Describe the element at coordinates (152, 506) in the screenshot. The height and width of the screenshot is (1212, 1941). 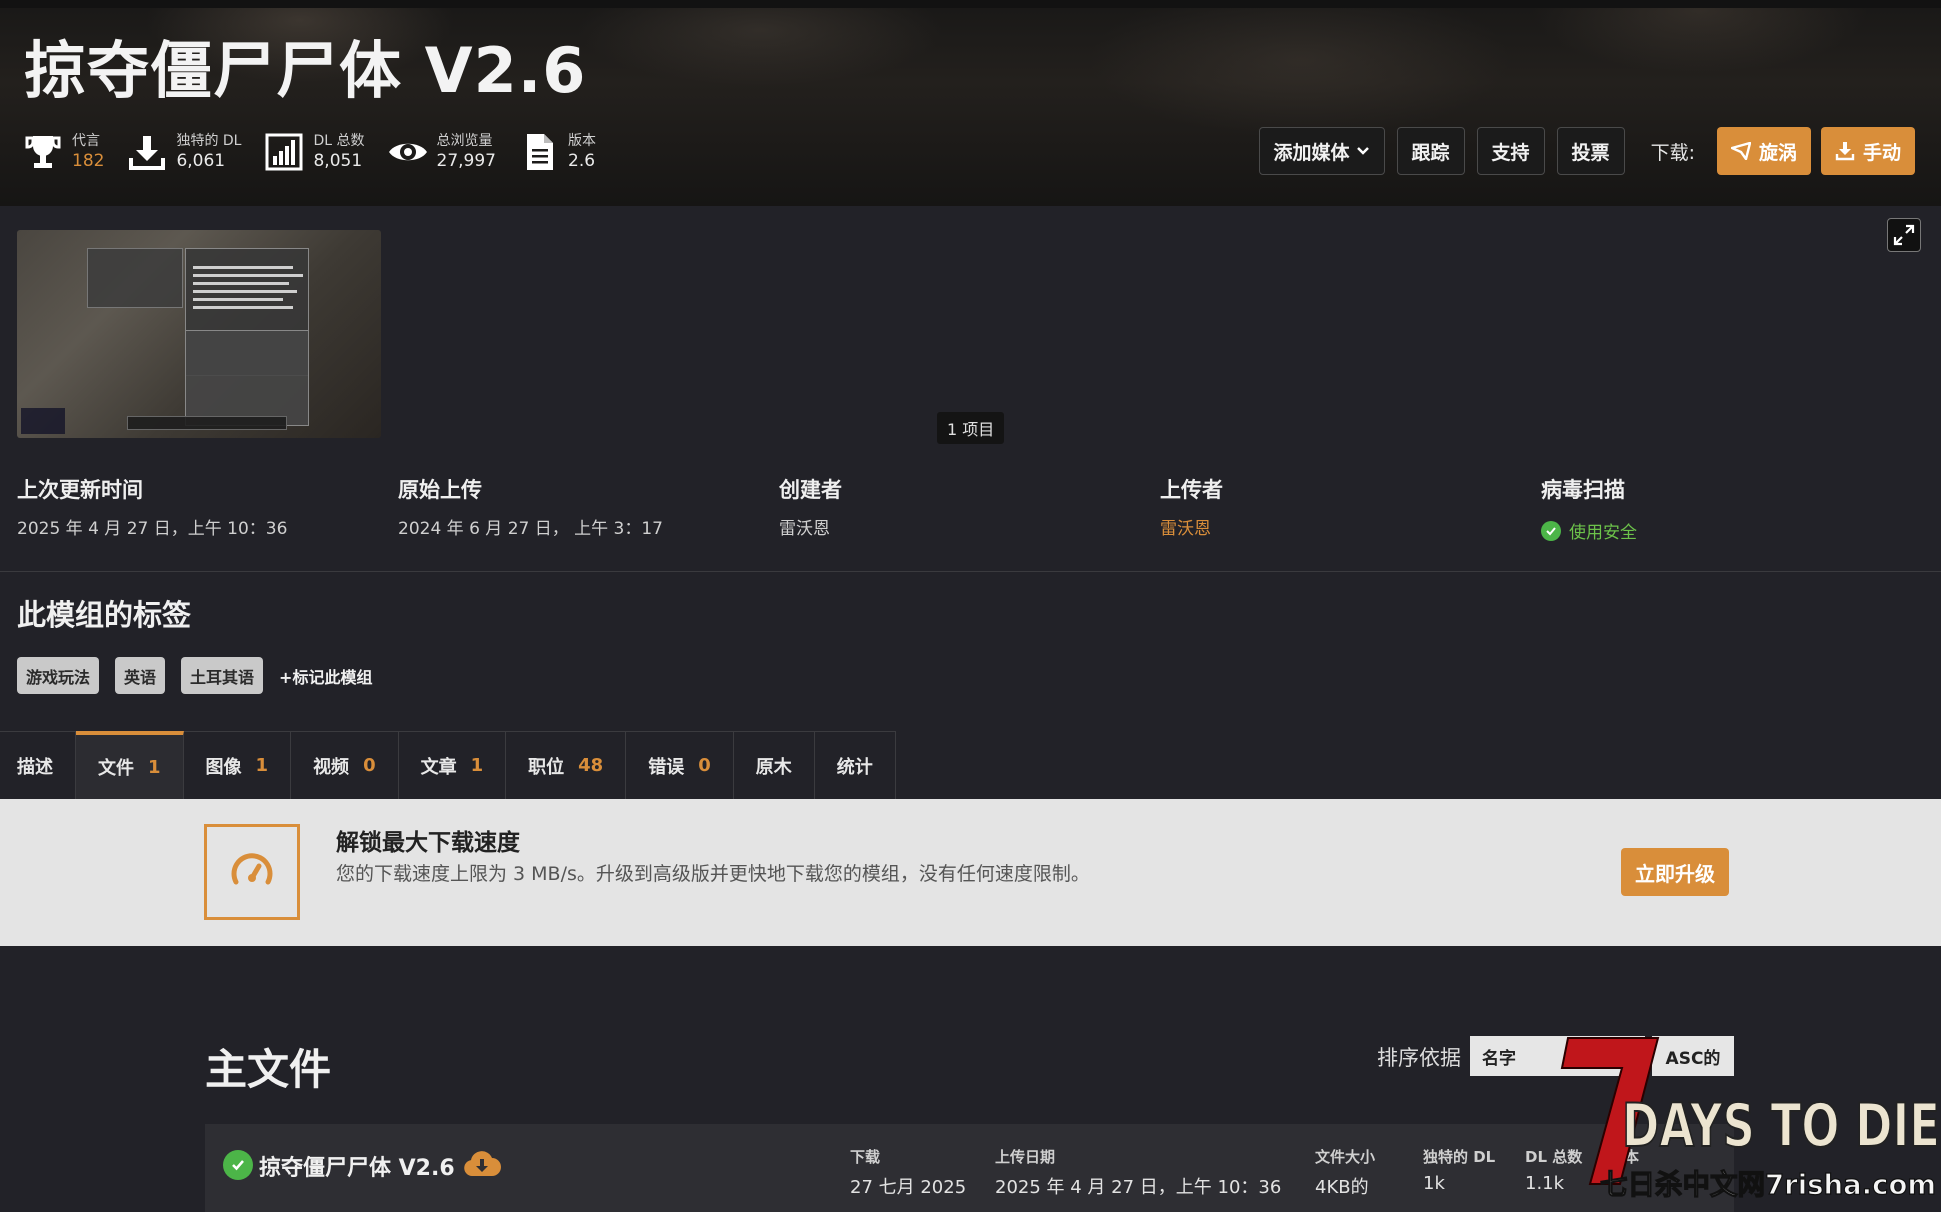
I see `meta-last-updated: 上次更新时间 2025 年 4 月 27 日，上午 10：36` at that location.